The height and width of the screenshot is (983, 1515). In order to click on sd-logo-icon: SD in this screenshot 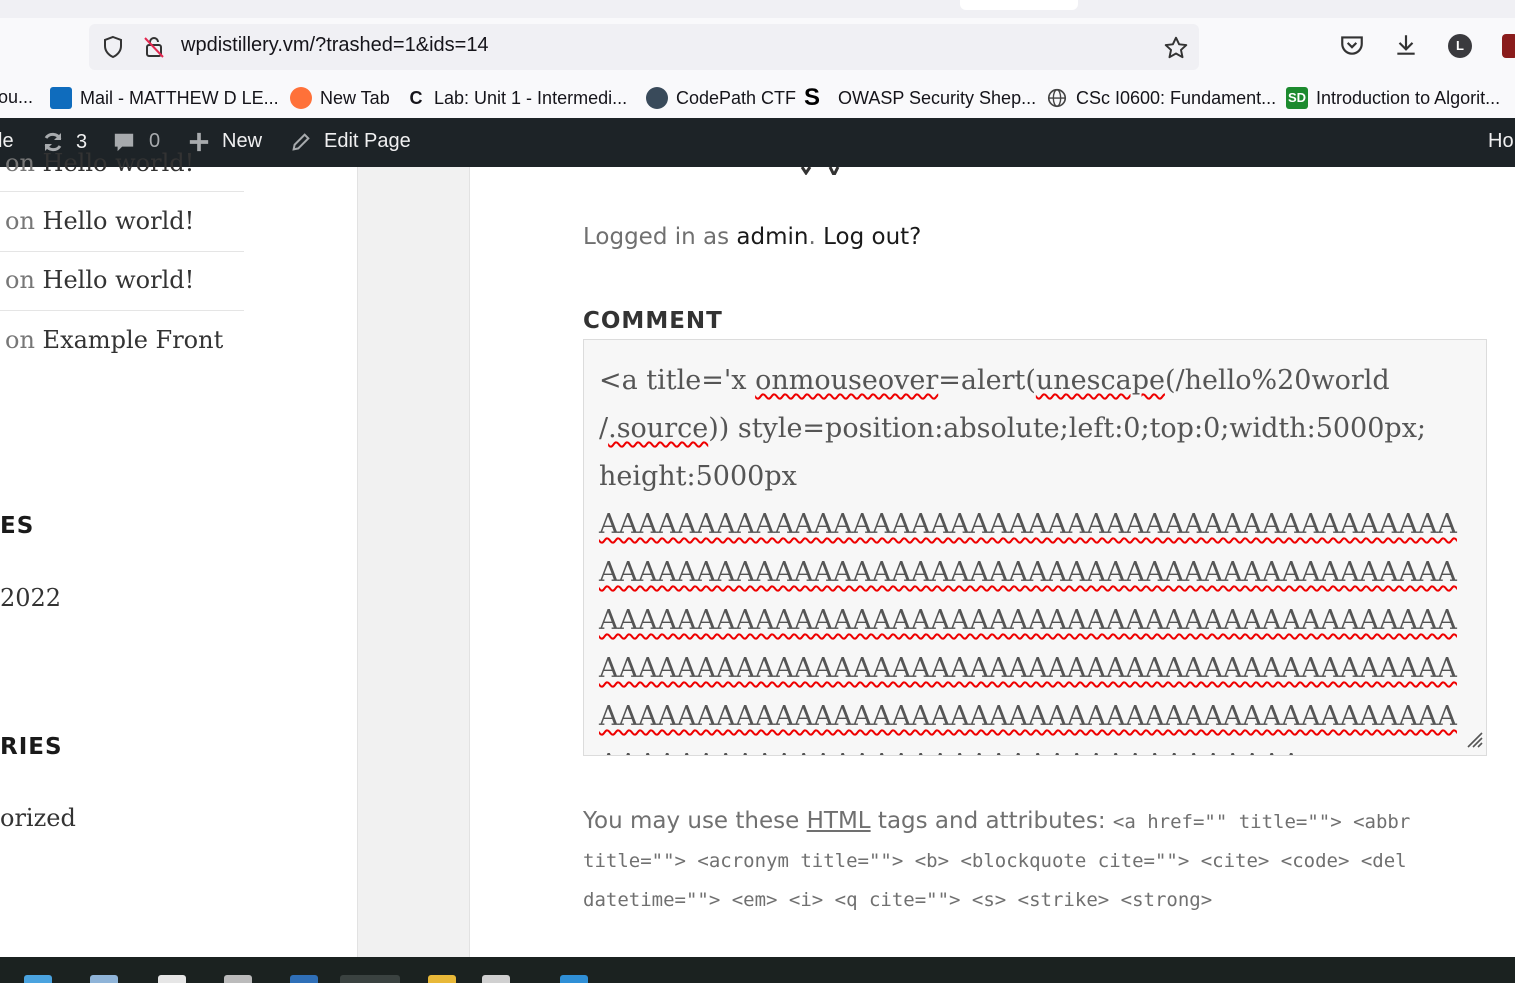, I will do `click(1297, 98)`.